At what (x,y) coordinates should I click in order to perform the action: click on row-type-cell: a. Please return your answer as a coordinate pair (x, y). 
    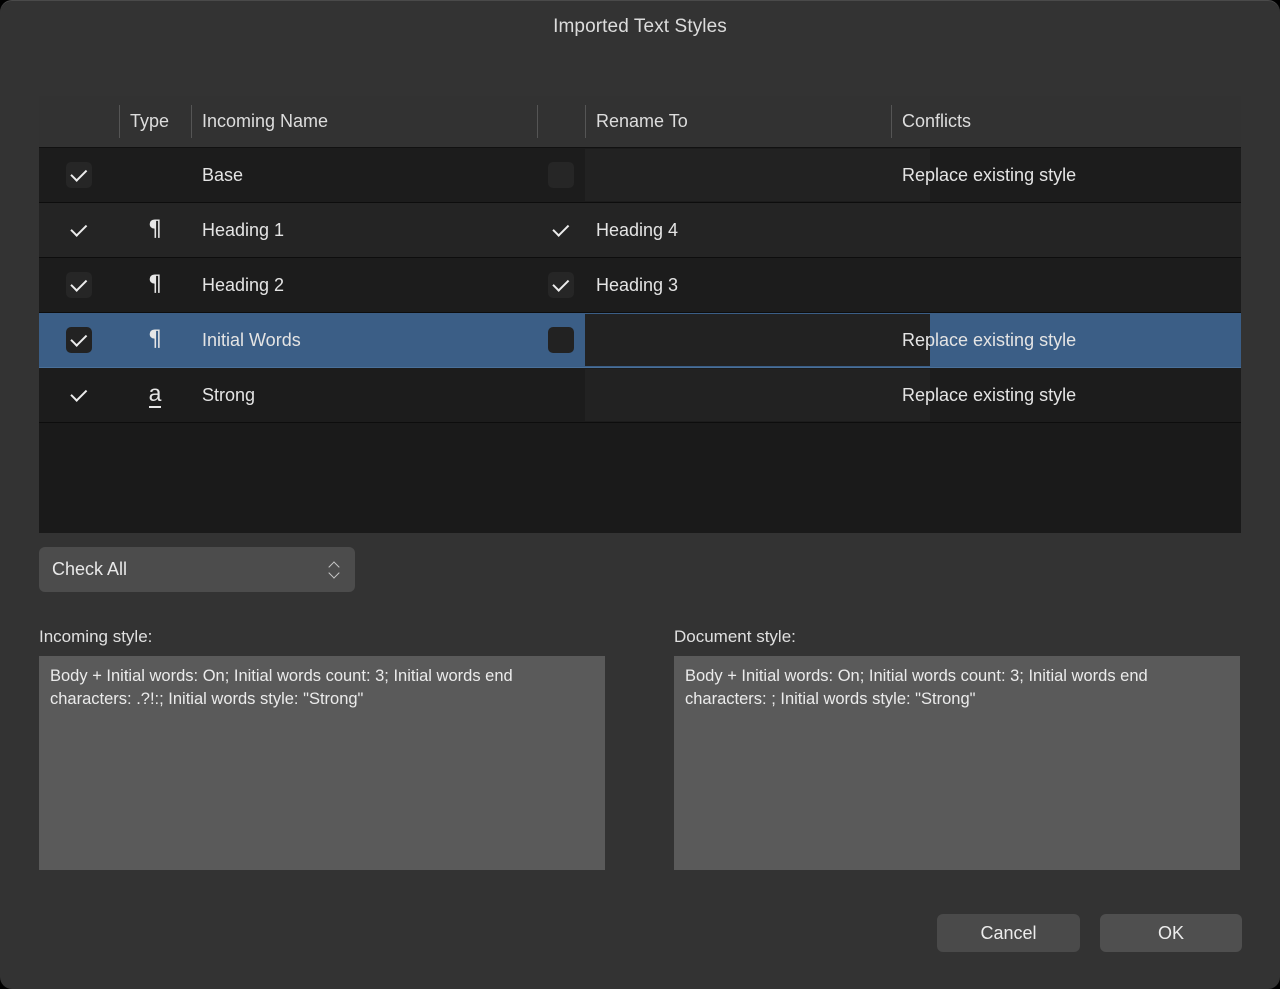
    Looking at the image, I should click on (155, 395).